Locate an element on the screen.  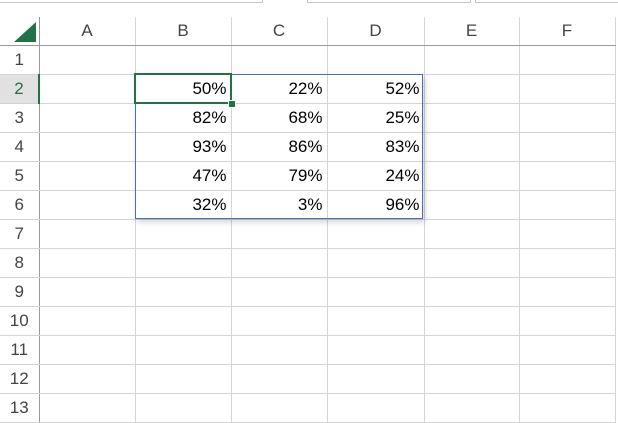
row-header-12: 12 is located at coordinates (20, 379).